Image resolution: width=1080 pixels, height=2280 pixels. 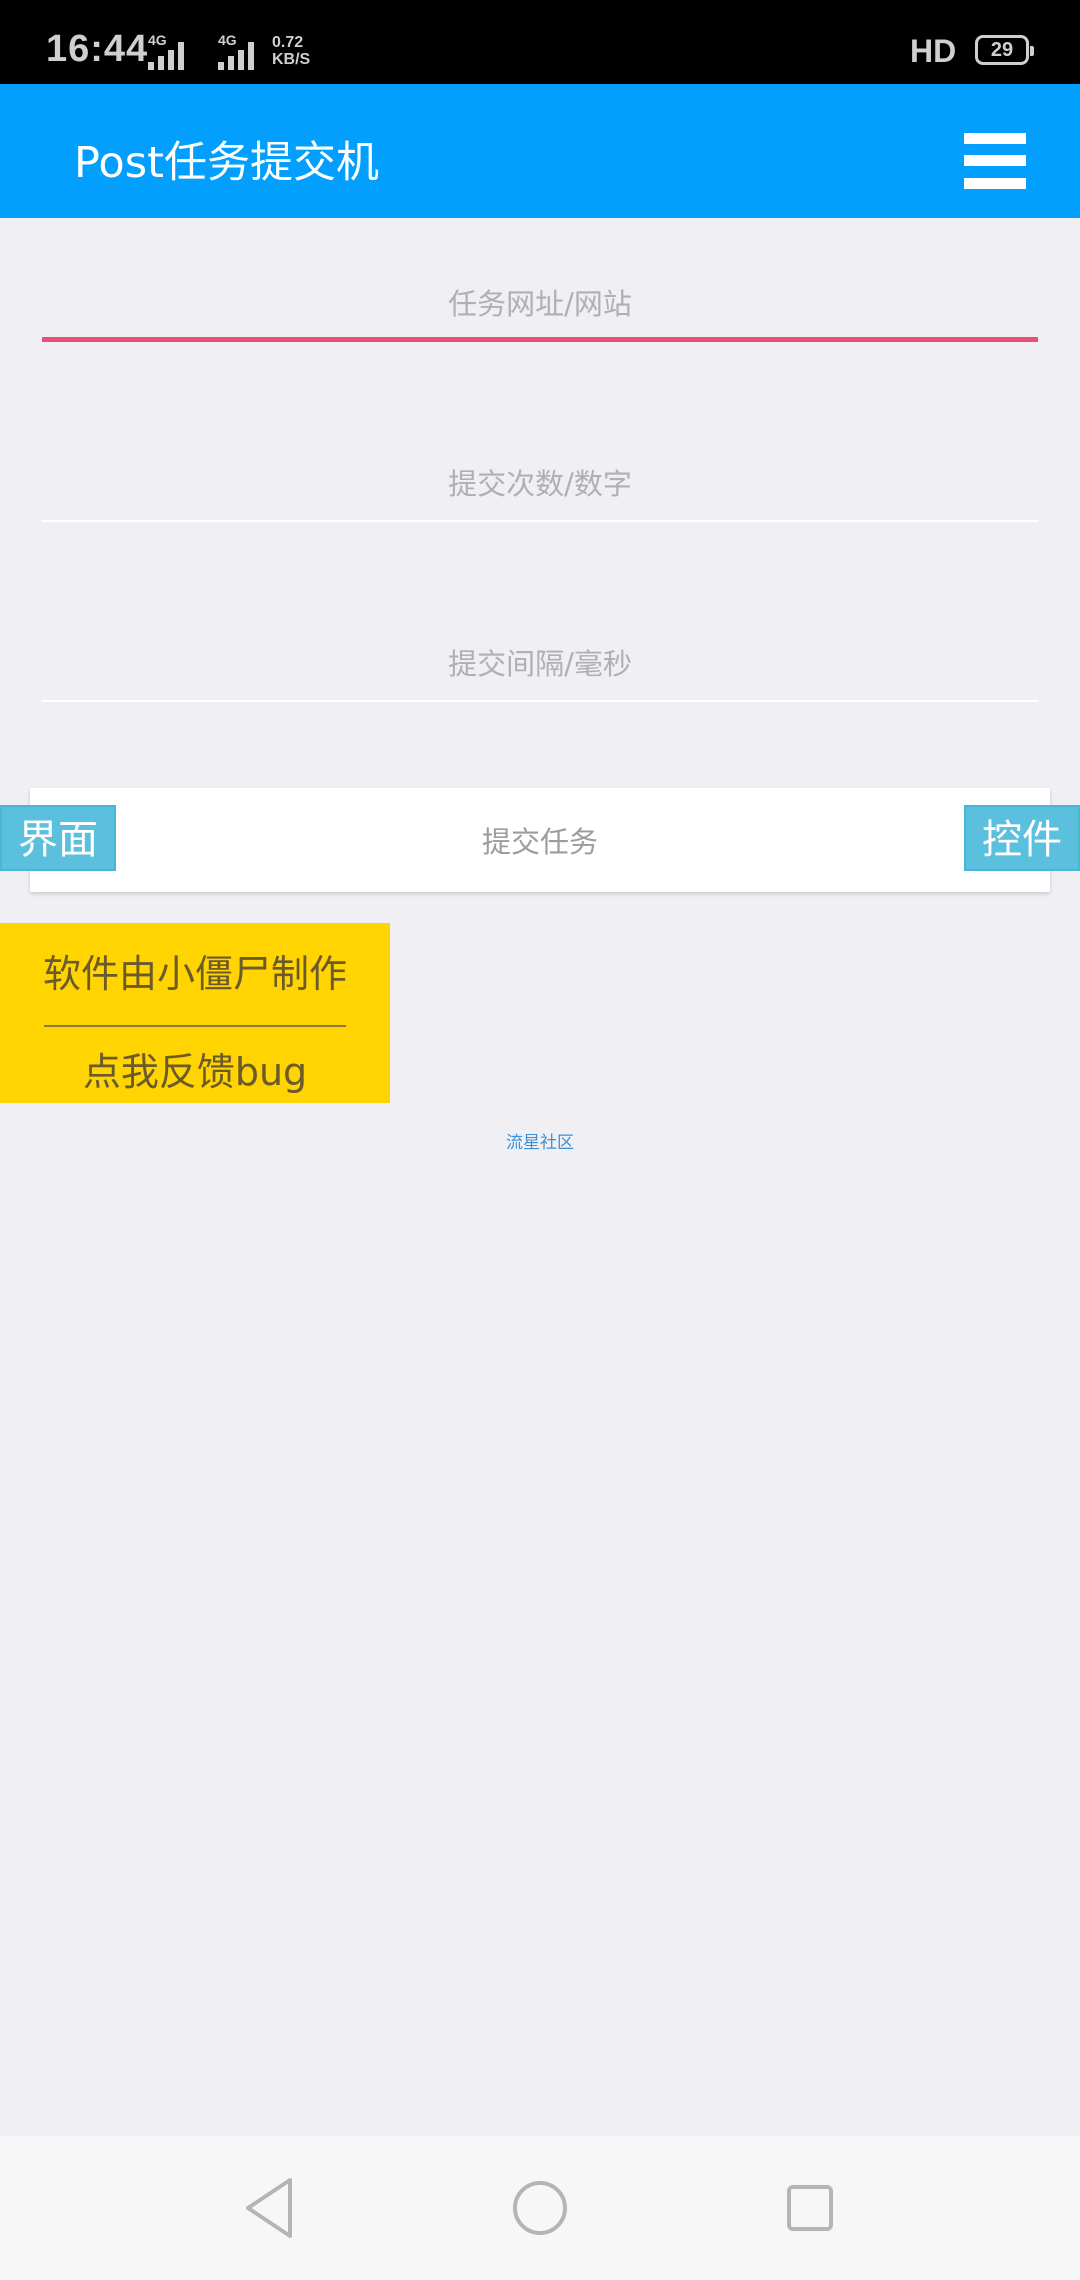 What do you see at coordinates (540, 304) in the screenshot?
I see `task-url-input` at bounding box center [540, 304].